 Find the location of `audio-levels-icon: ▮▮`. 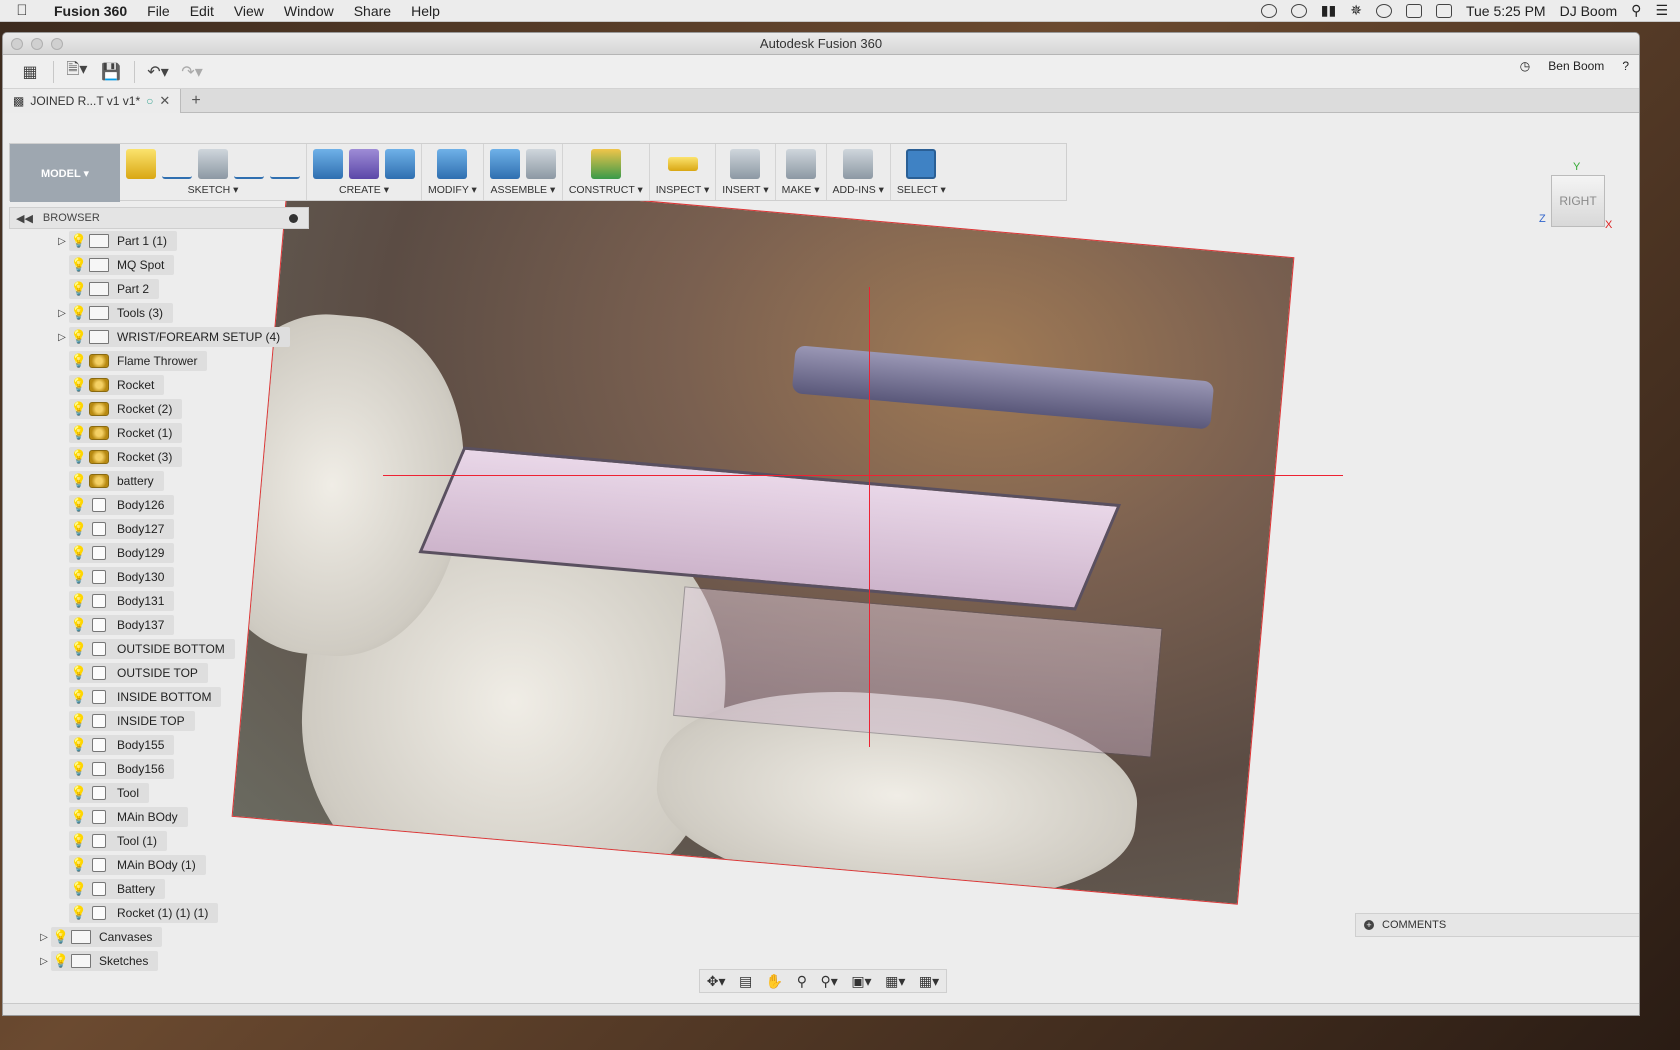

audio-levels-icon: ▮▮ is located at coordinates (1328, 10).